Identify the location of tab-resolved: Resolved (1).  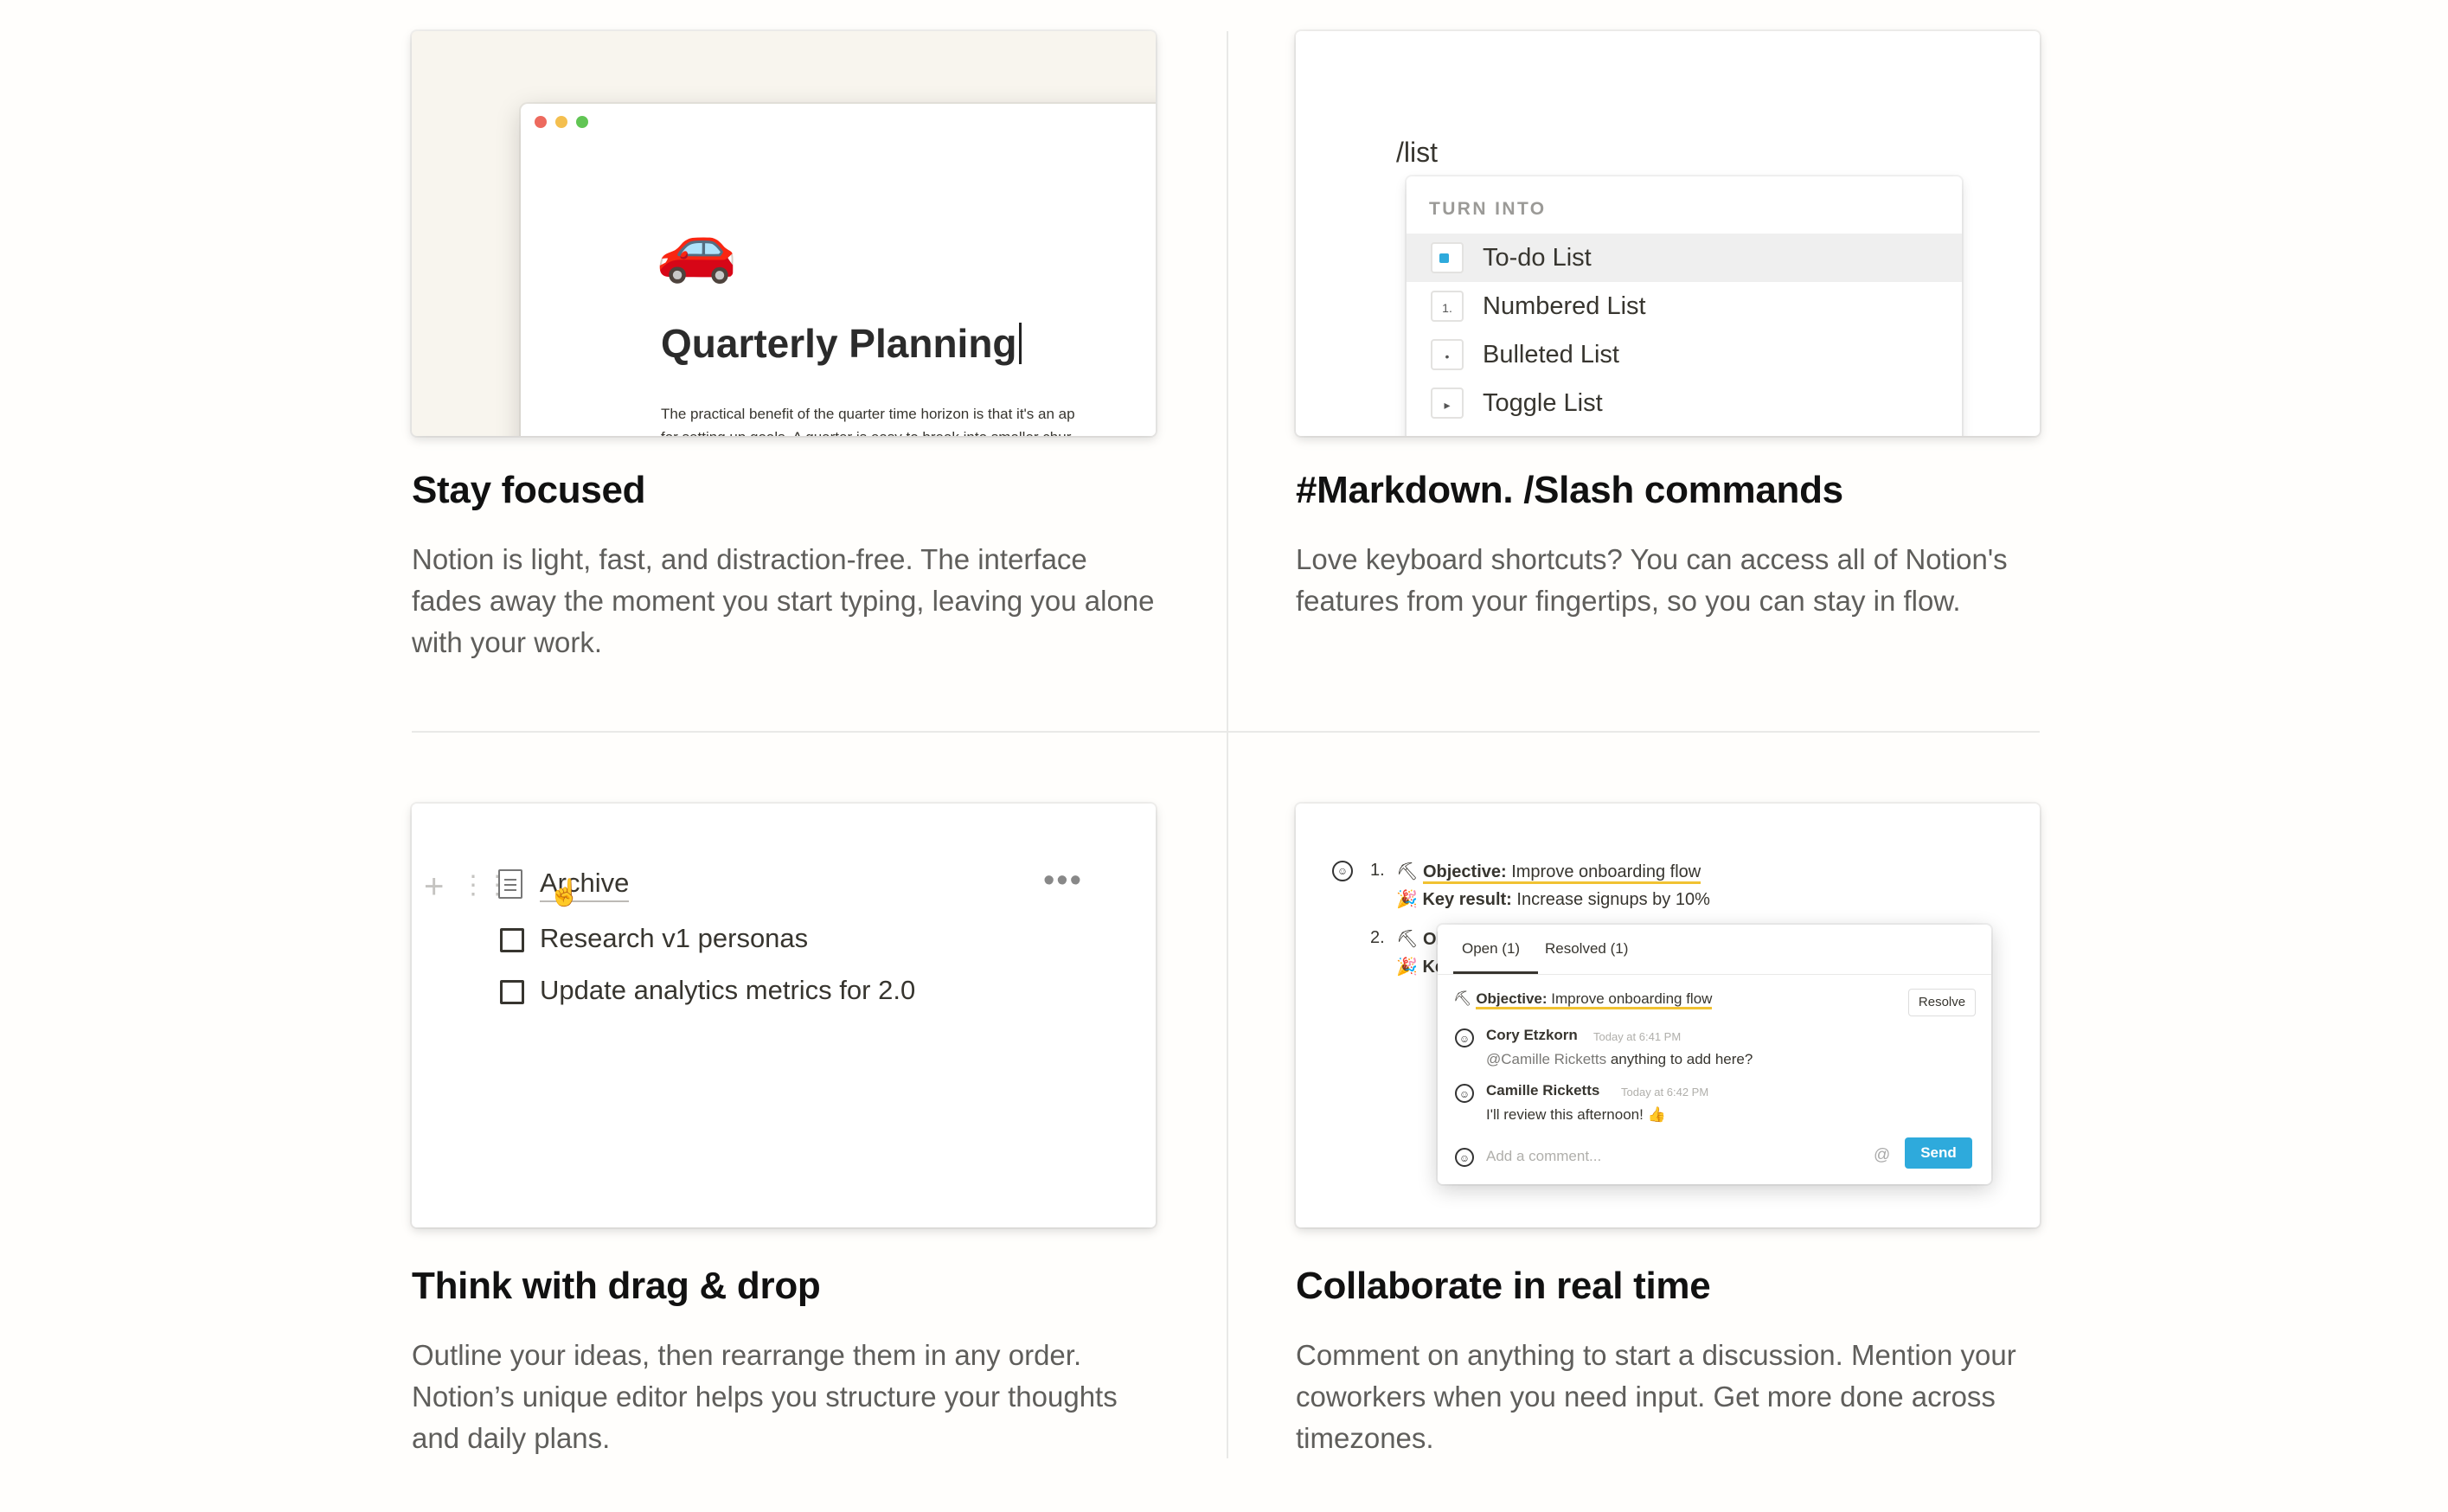
(1586, 949).